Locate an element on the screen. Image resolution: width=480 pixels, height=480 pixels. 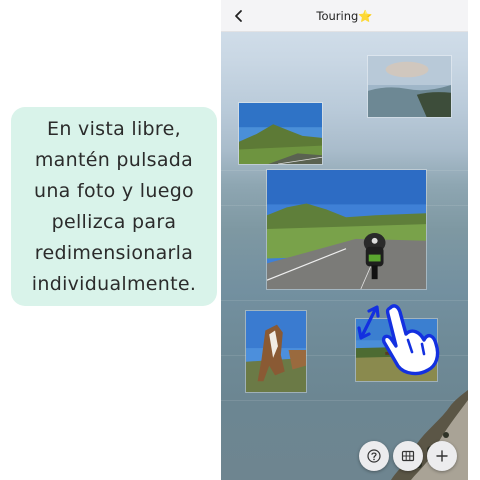
question-circle-icon is located at coordinates (374, 456).